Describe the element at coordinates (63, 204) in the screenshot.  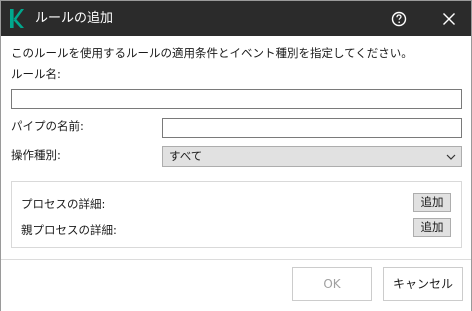
I see `process-details-label: プロセスの詳細:` at that location.